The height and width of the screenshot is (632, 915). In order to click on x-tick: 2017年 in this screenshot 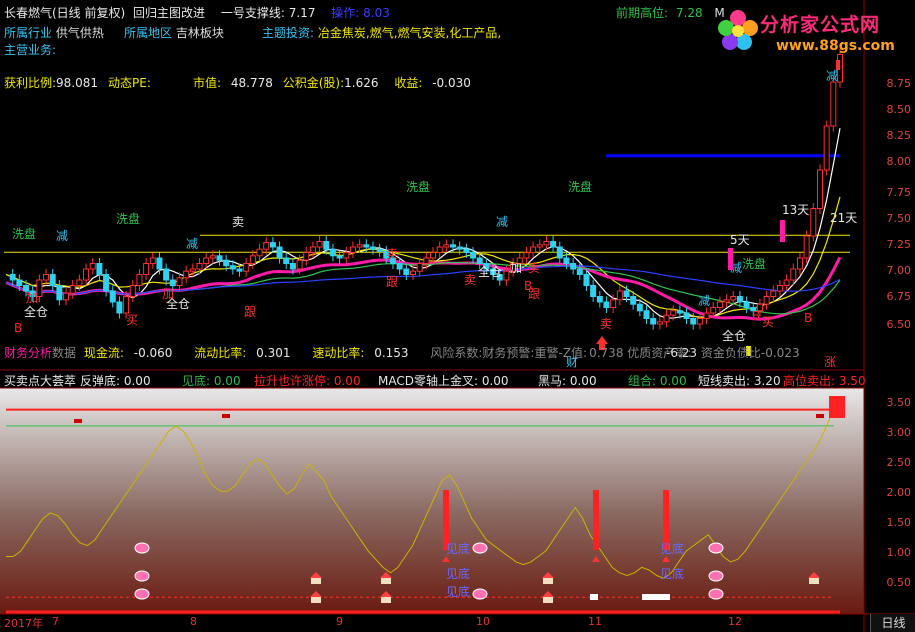, I will do `click(23, 623)`.